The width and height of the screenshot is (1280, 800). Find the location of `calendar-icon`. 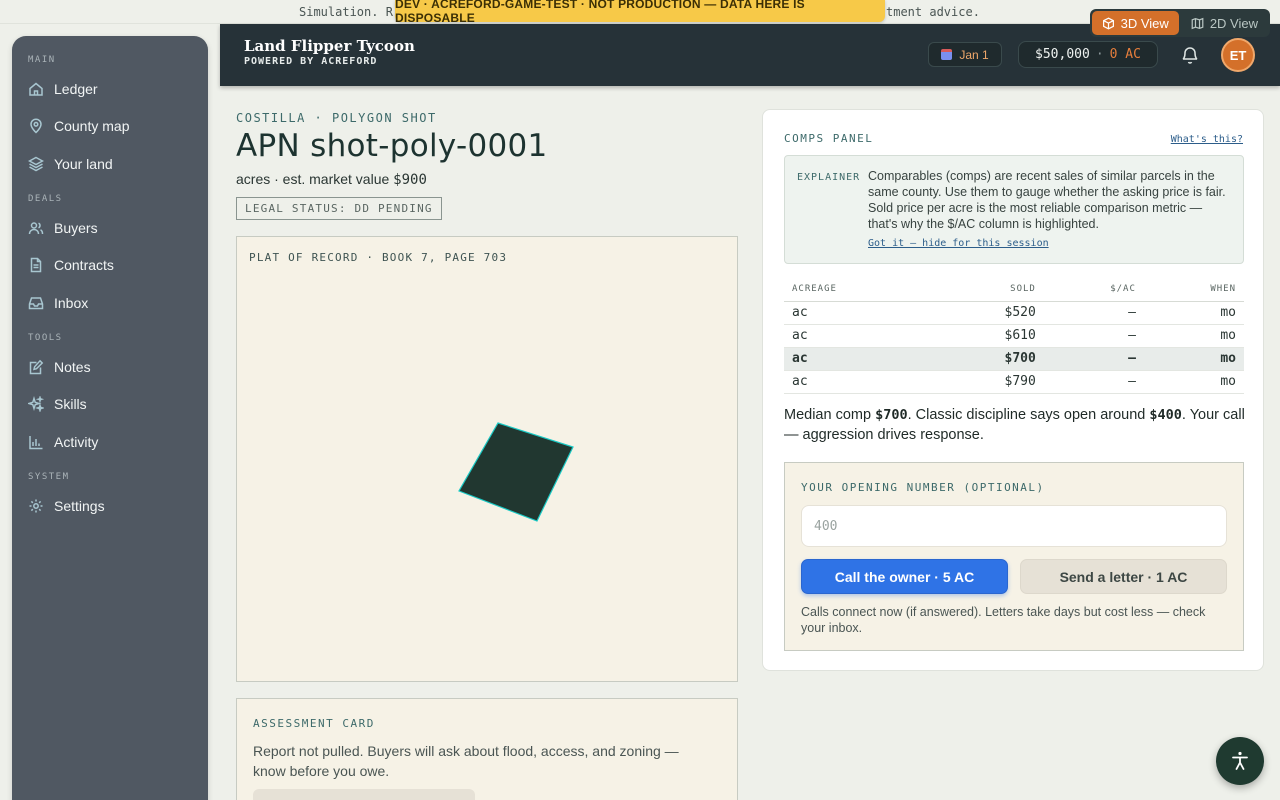

calendar-icon is located at coordinates (947, 54).